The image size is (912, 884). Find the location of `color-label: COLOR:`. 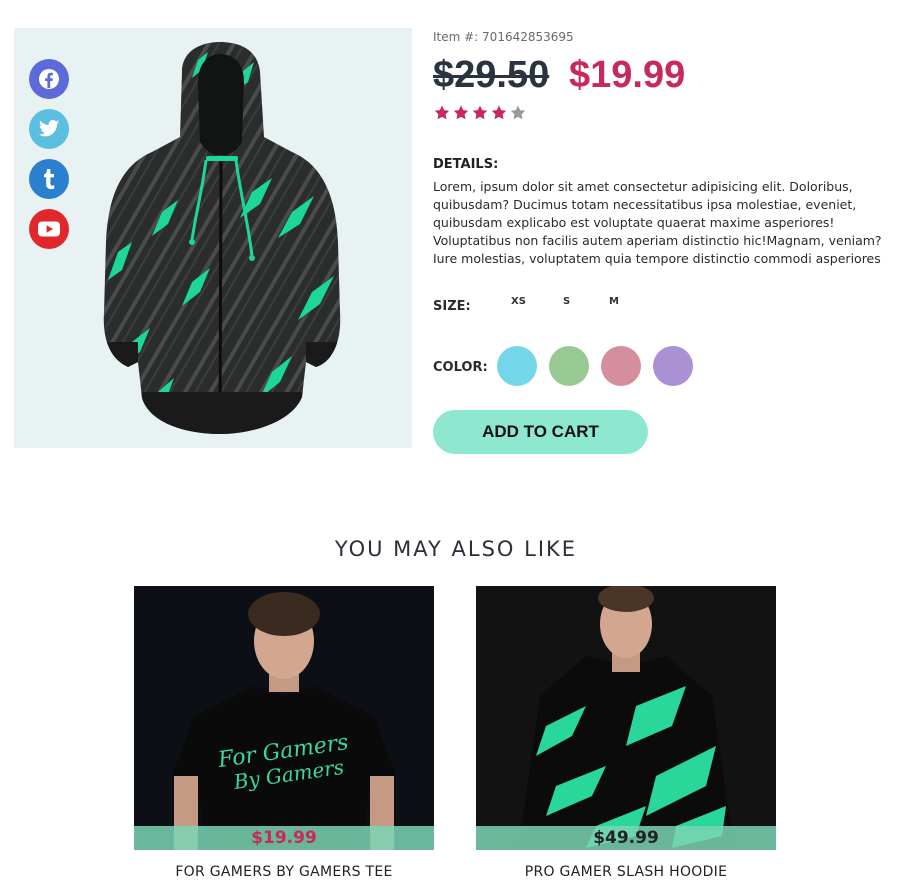

color-label: COLOR: is located at coordinates (460, 367).